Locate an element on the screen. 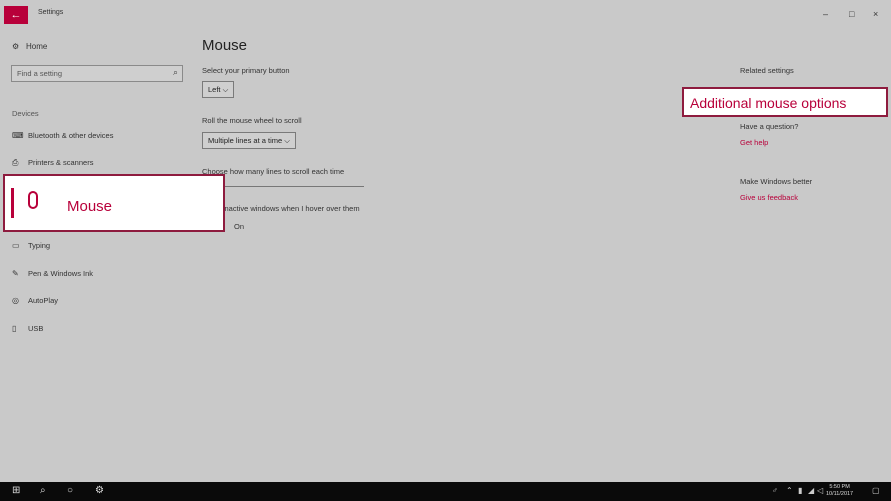 This screenshot has width=891, height=501. mouse-icon is located at coordinates (33, 200).